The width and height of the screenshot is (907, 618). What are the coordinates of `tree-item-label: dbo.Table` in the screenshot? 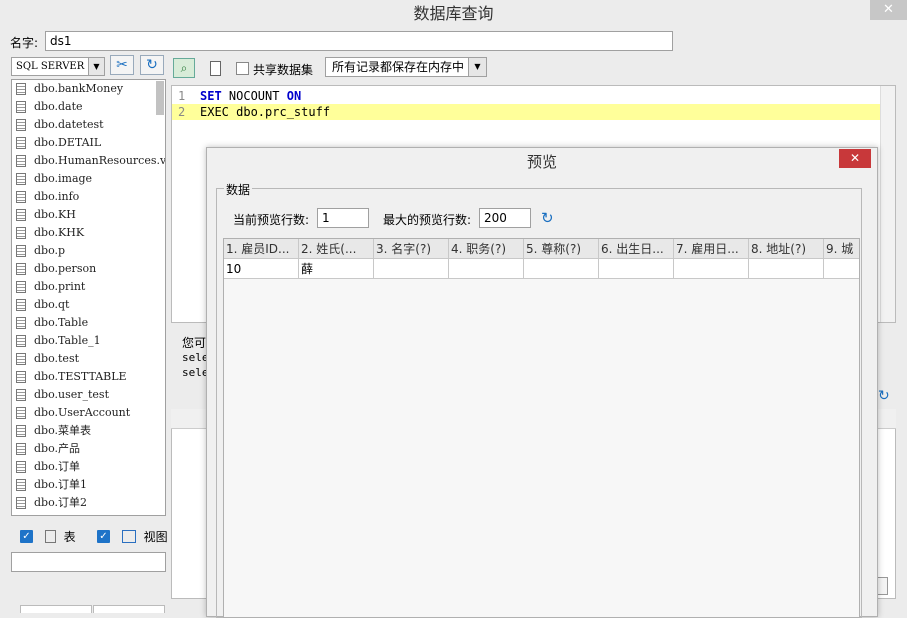 It's located at (61, 322).